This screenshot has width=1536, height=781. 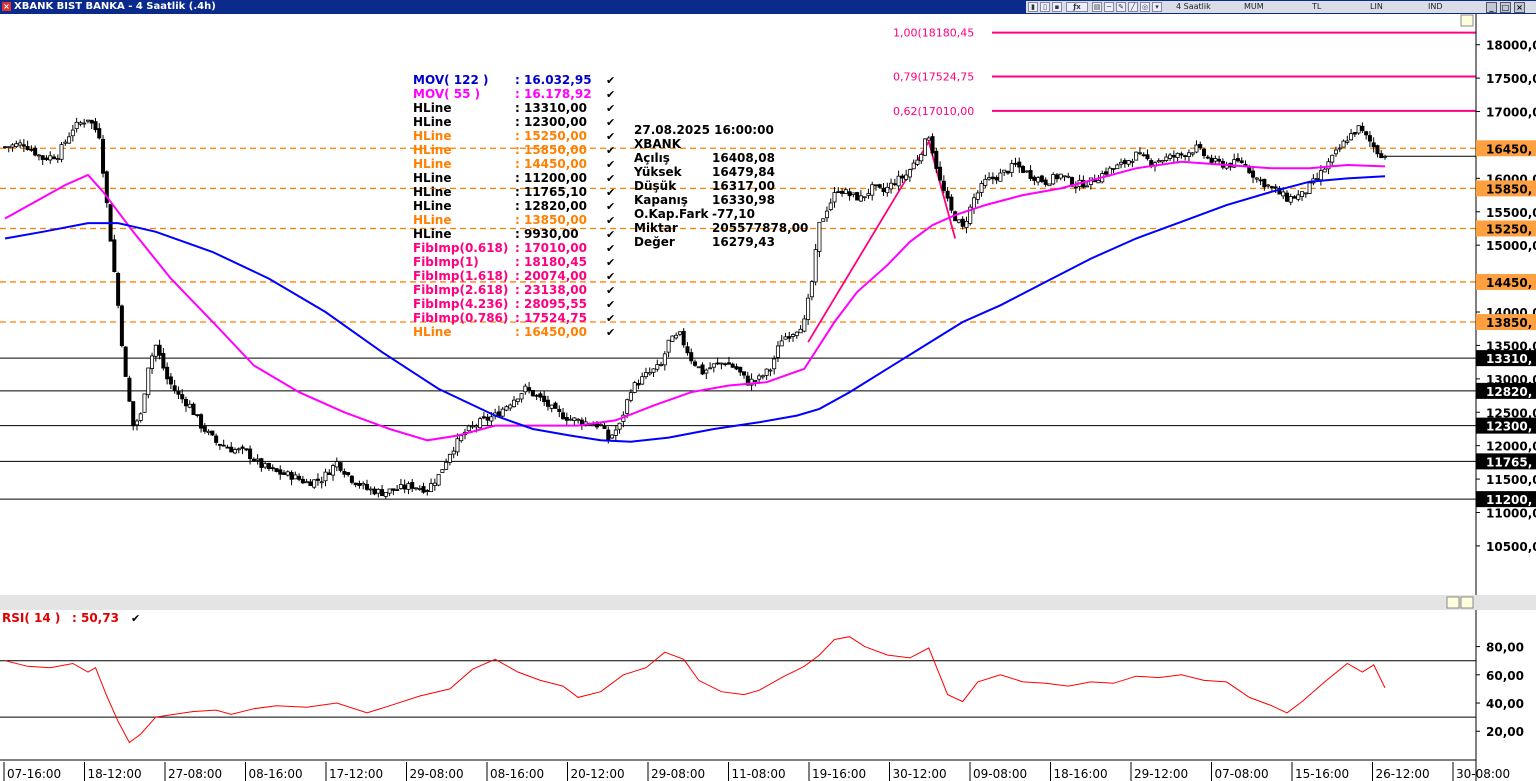 What do you see at coordinates (672, 214) in the screenshot?
I see `info-label: O.Kap.Fark` at bounding box center [672, 214].